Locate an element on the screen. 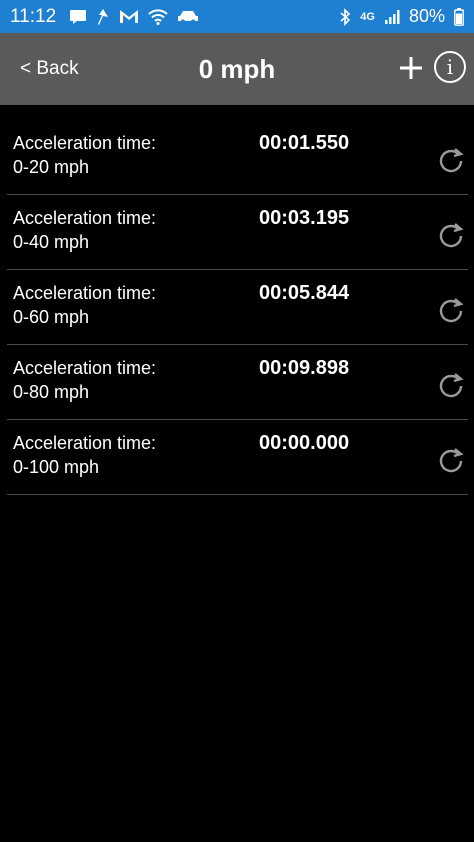 This screenshot has width=474, height=842. gmail-icon is located at coordinates (129, 16).